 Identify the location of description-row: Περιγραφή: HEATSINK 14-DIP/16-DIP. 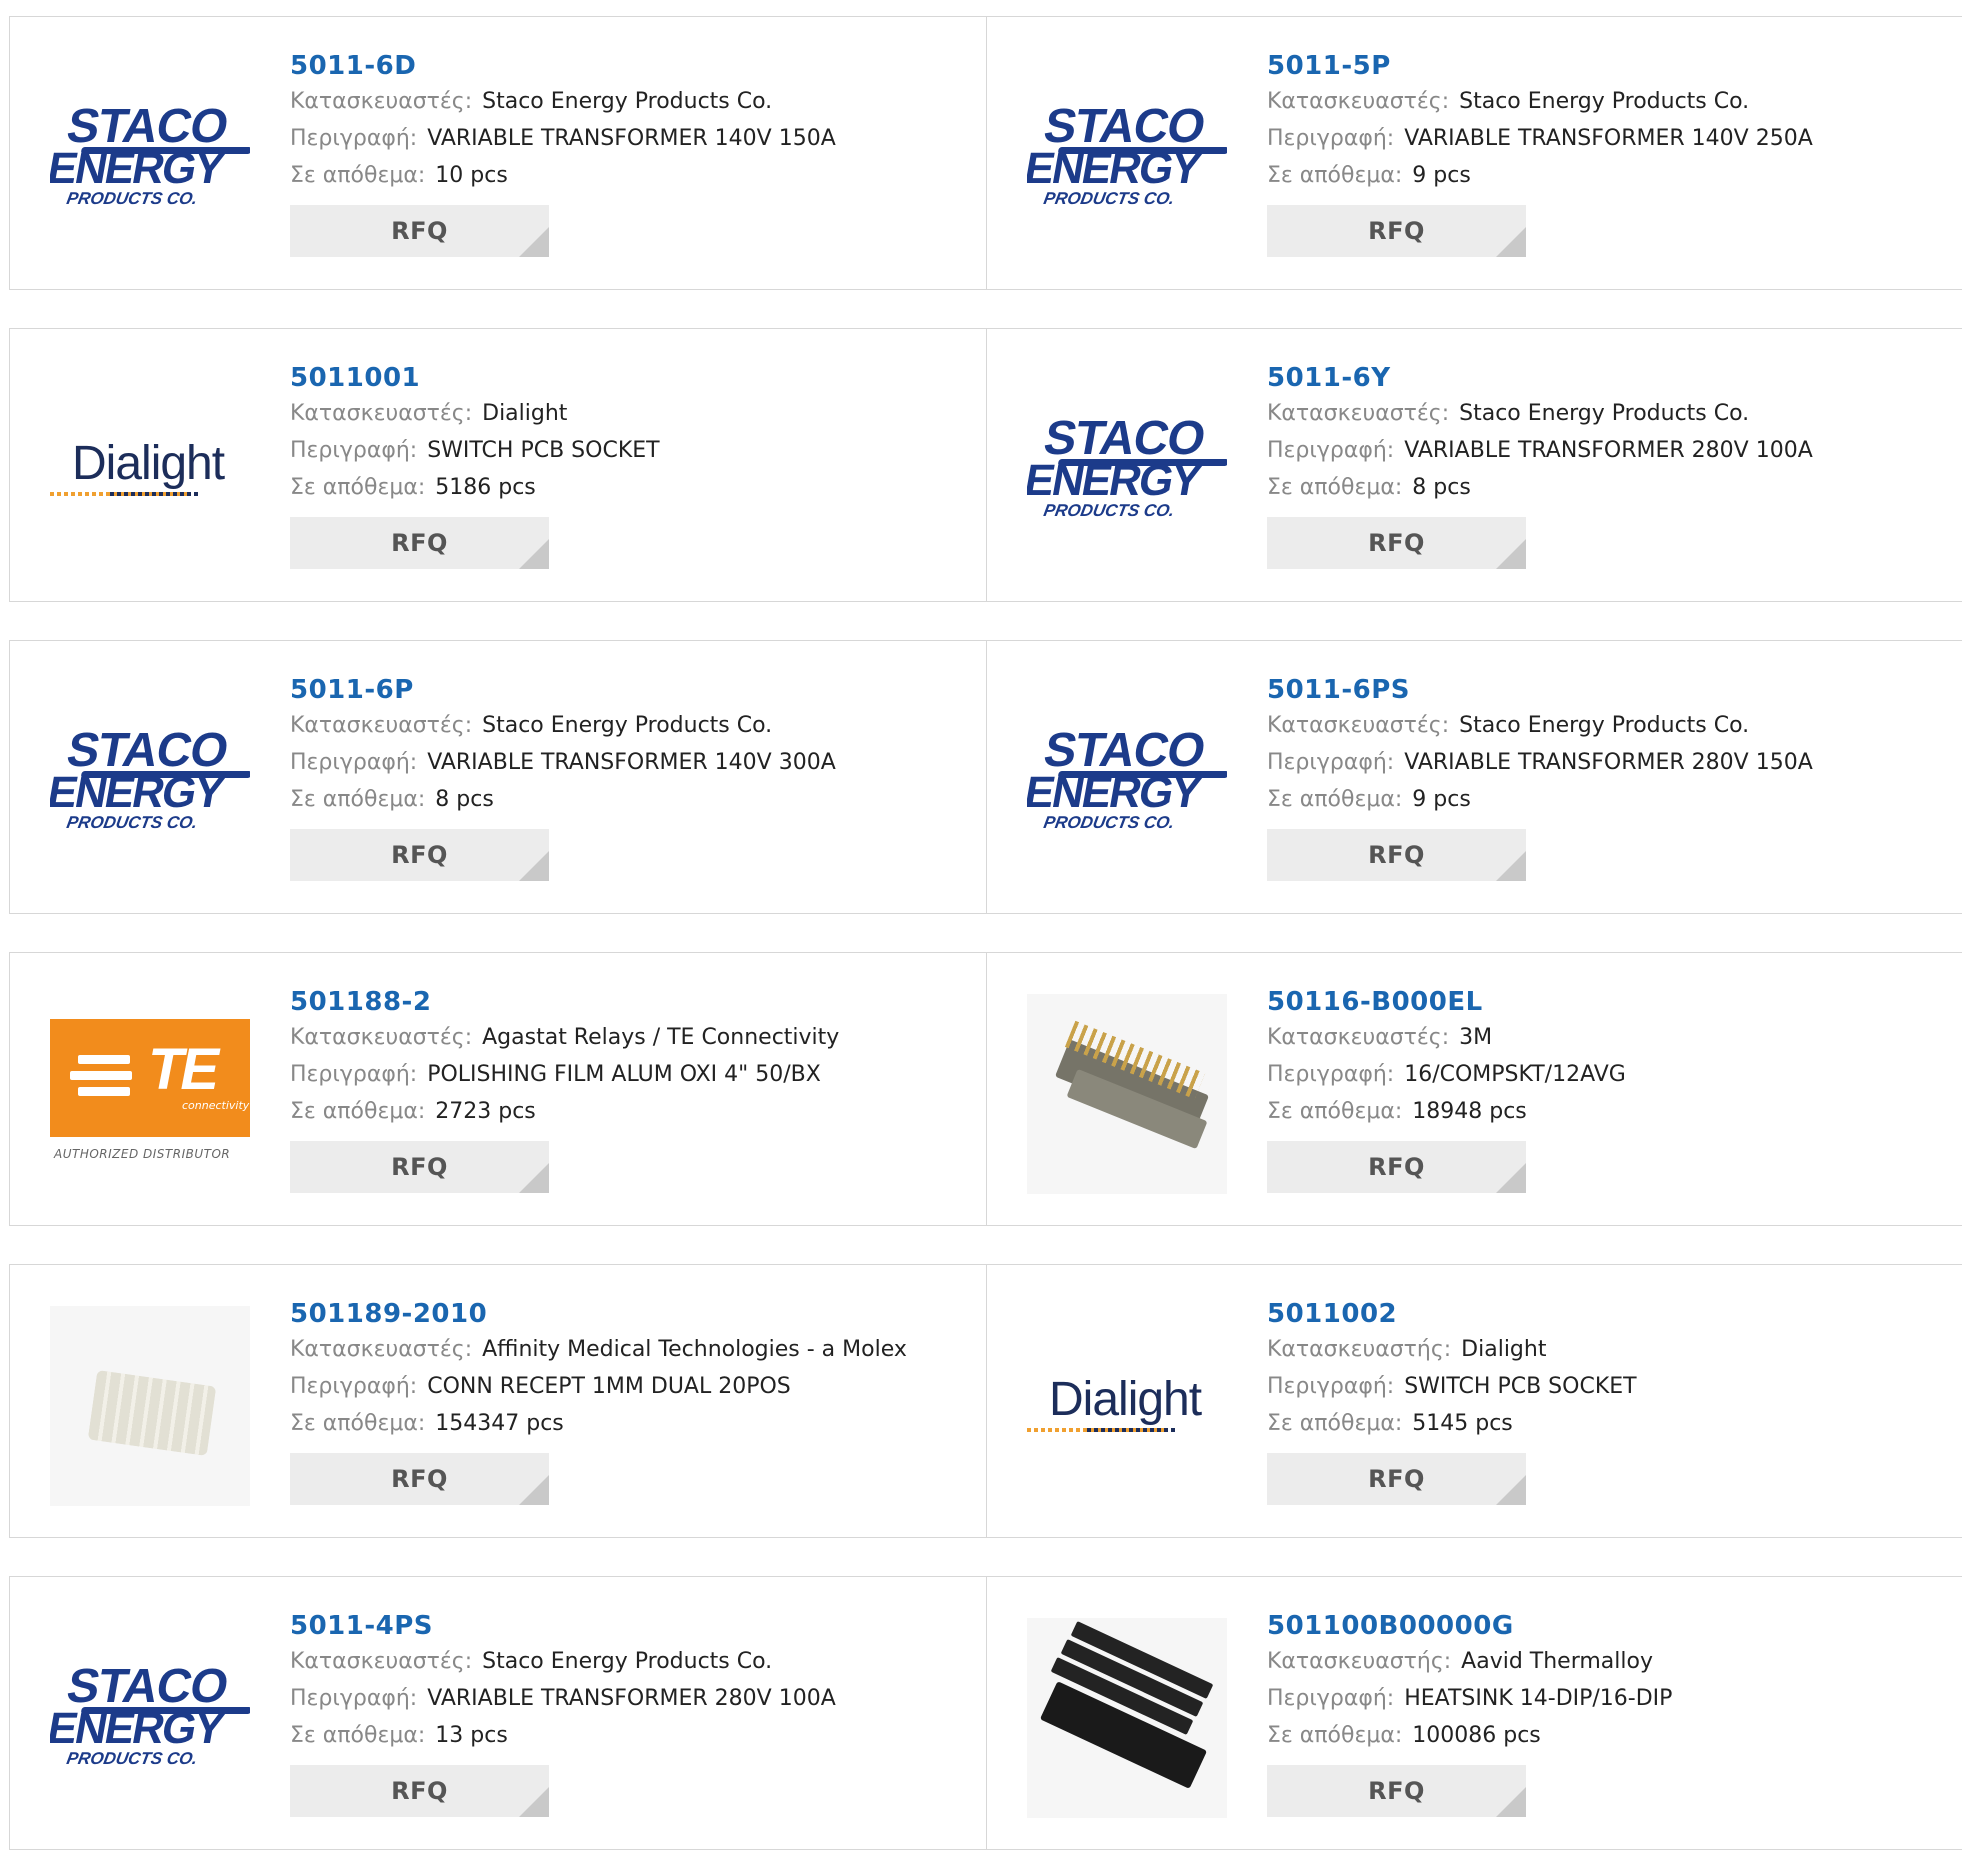
(1469, 1698).